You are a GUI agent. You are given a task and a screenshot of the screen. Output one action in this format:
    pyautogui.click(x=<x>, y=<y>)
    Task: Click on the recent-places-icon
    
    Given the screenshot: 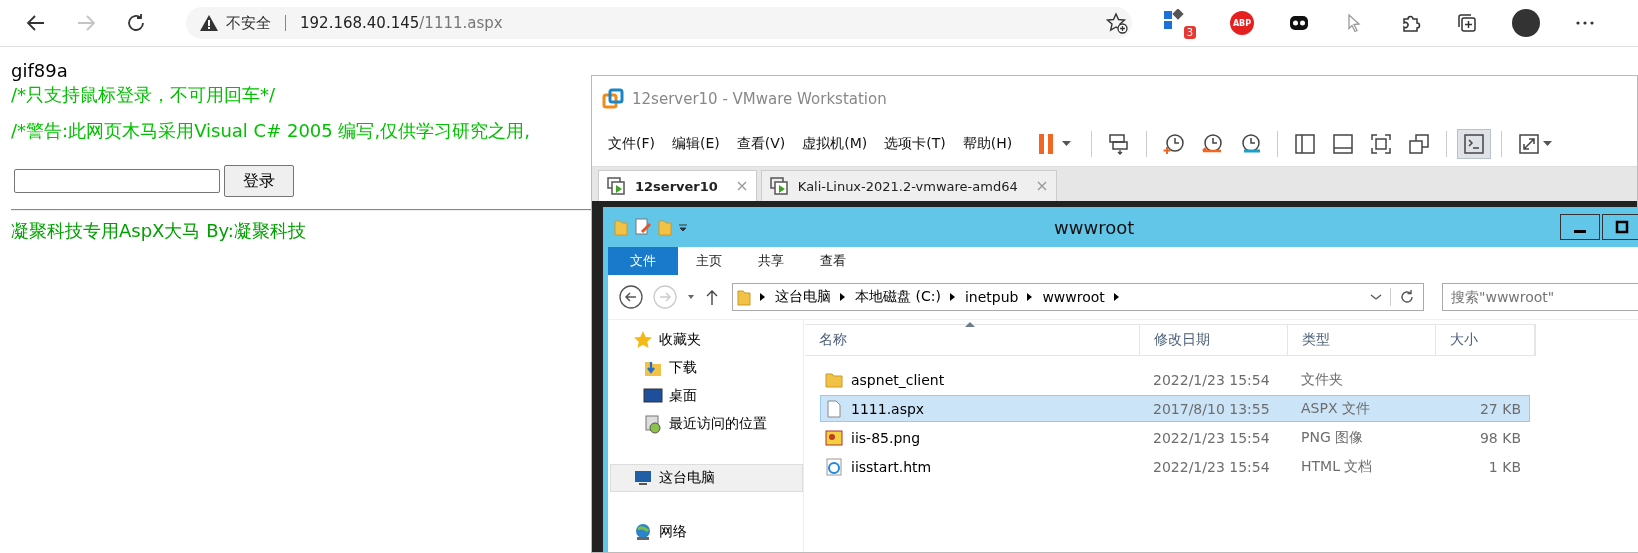 What is the action you would take?
    pyautogui.click(x=653, y=424)
    